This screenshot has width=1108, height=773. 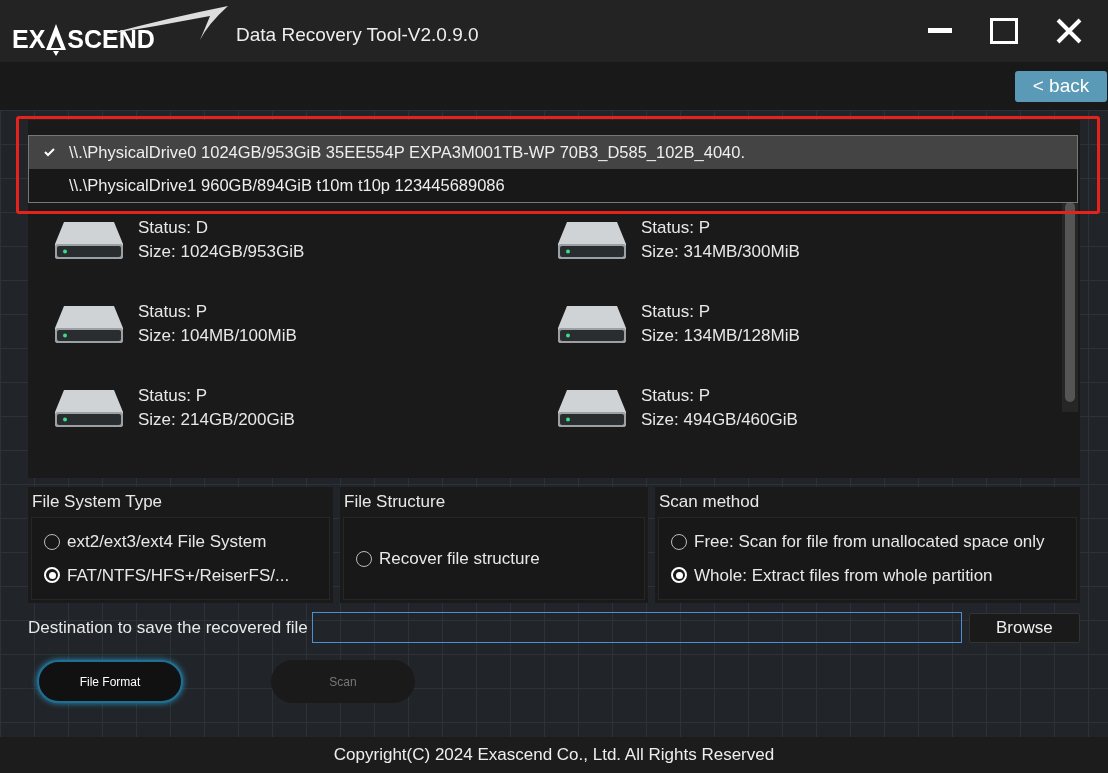 What do you see at coordinates (221, 252) in the screenshot?
I see `partition-size: Size: 1024GB/953GiB` at bounding box center [221, 252].